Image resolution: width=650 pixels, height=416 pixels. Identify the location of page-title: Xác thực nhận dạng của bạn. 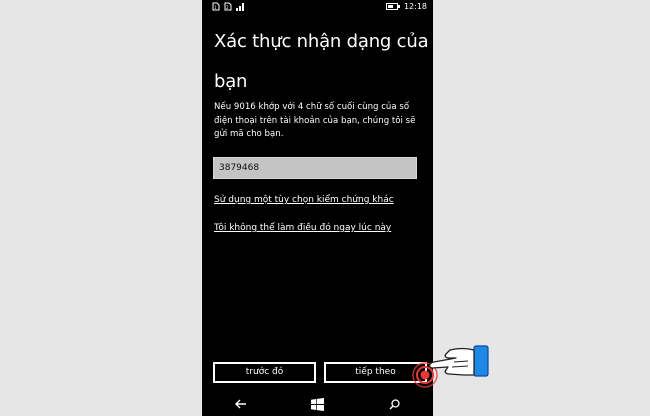
(321, 61).